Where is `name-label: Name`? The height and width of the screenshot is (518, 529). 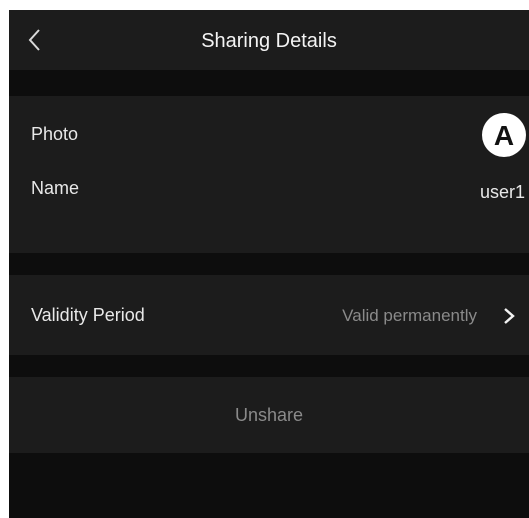 name-label: Name is located at coordinates (55, 188).